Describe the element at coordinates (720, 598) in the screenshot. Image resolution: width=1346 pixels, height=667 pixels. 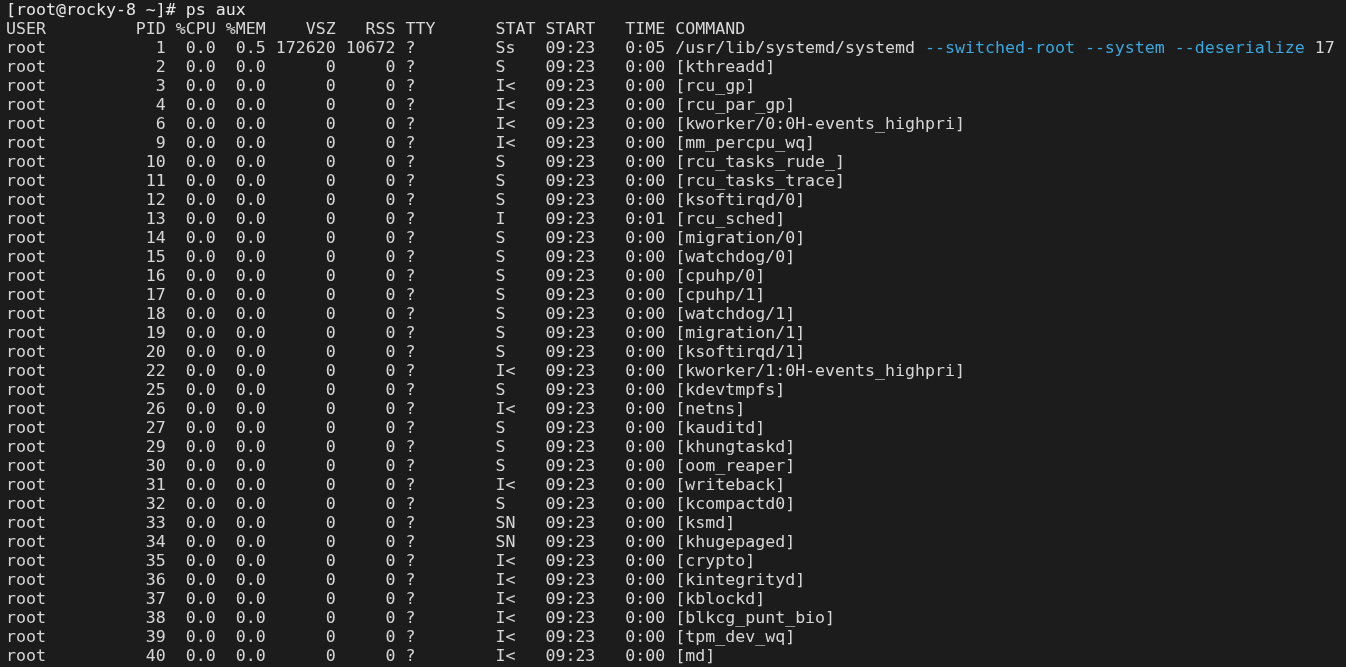
I see `table-cell: [kblockd]` at that location.